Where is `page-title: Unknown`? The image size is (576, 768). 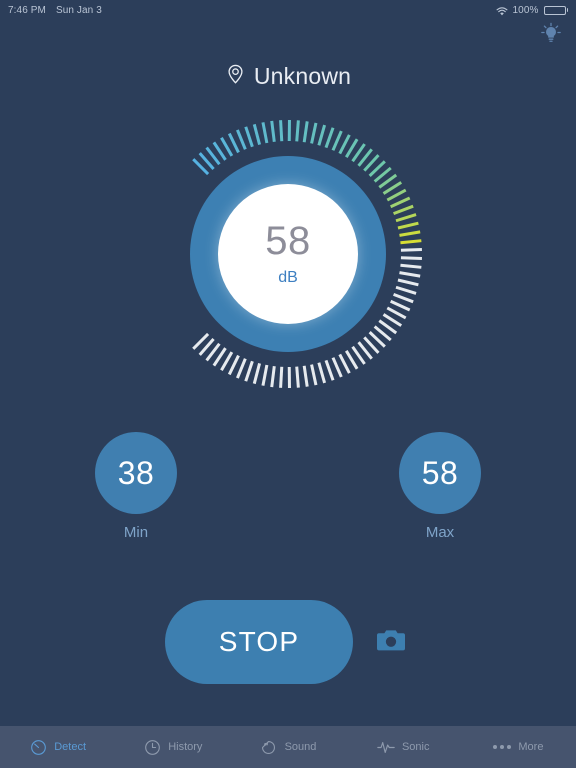 page-title: Unknown is located at coordinates (302, 76).